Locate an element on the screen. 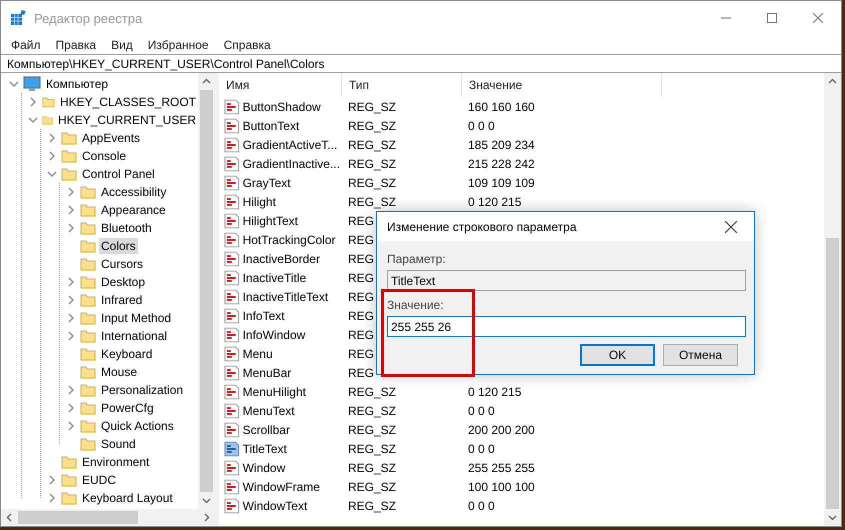 Image resolution: width=845 pixels, height=530 pixels. tree-item: Environment is located at coordinates (116, 462).